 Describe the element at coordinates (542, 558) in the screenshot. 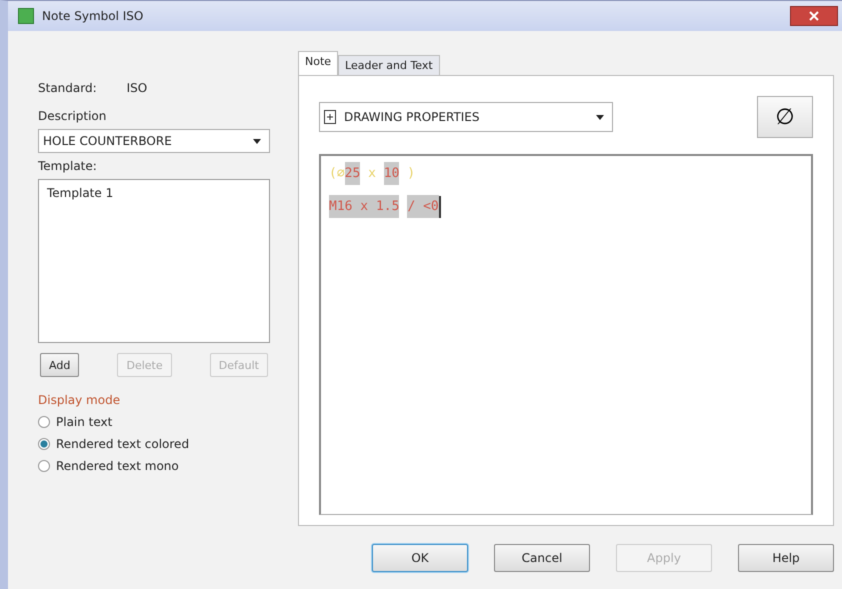

I see `dialog-button: Cancel` at that location.